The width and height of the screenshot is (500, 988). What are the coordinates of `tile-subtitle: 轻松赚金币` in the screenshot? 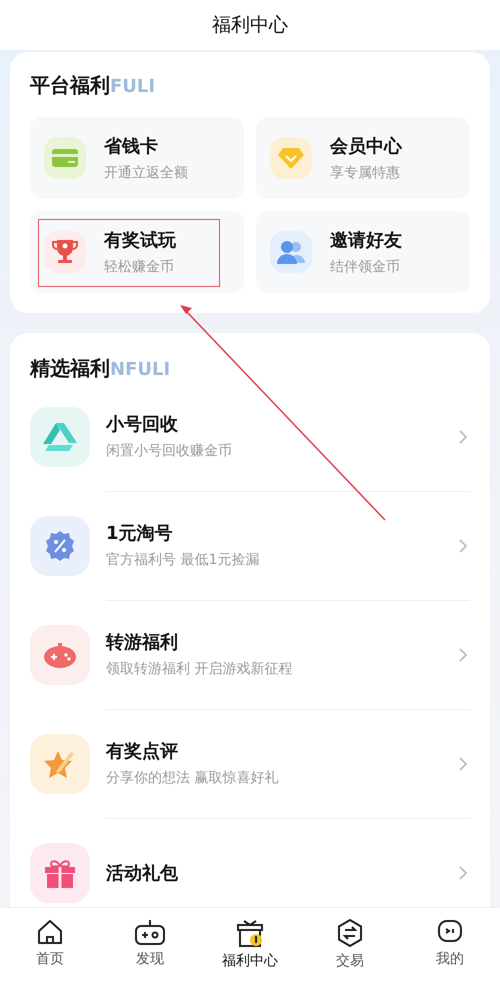 It's located at (139, 267).